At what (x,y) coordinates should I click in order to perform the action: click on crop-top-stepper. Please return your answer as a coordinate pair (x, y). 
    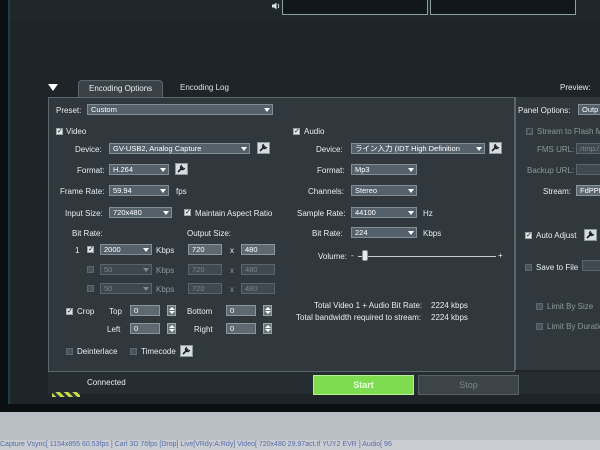
    Looking at the image, I should click on (171, 310).